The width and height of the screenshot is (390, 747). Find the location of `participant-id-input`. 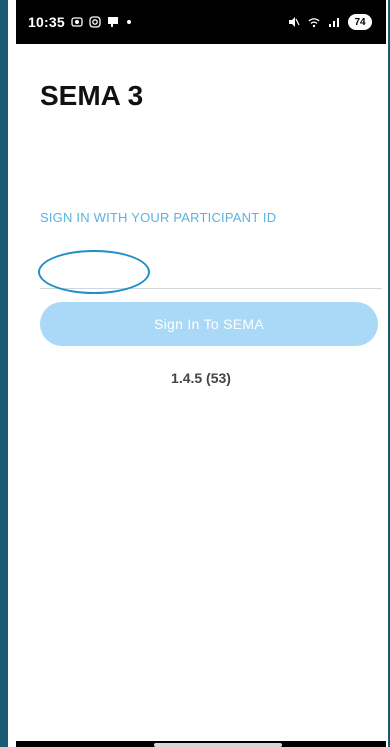

participant-id-input is located at coordinates (211, 266).